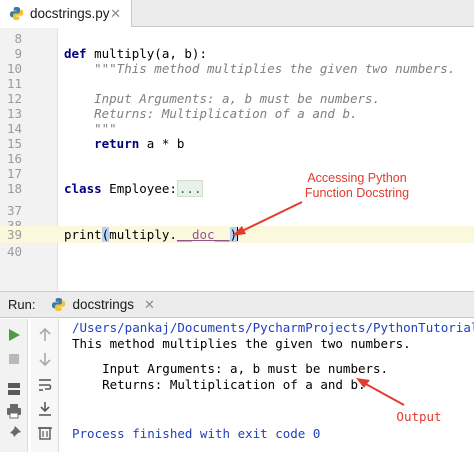 This screenshot has width=474, height=452. What do you see at coordinates (14, 389) in the screenshot?
I see `layout-icon` at bounding box center [14, 389].